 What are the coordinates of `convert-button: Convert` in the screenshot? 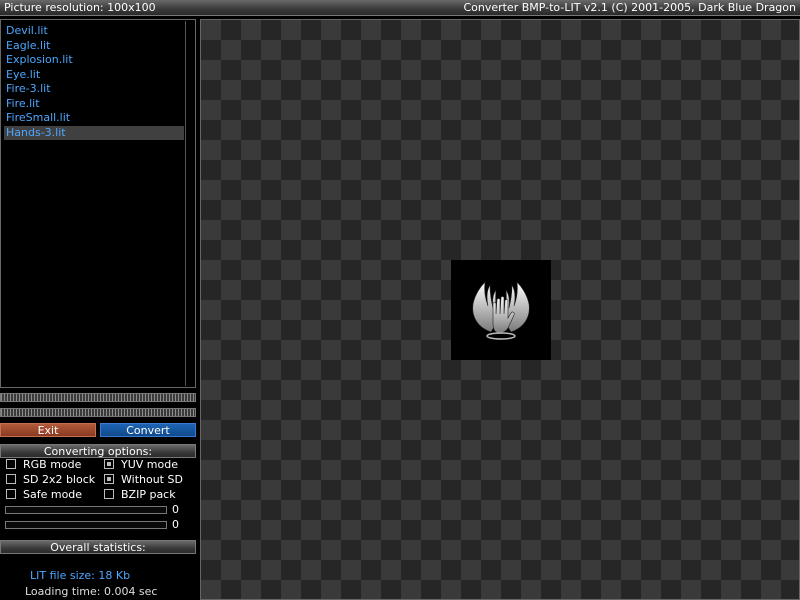 It's located at (148, 430).